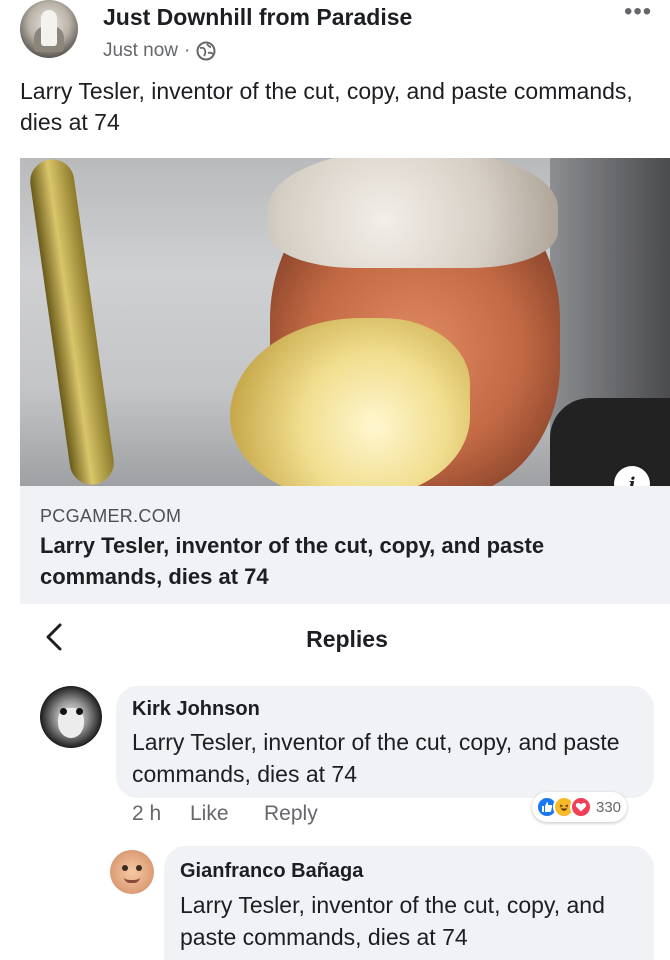 This screenshot has width=670, height=960. I want to click on page-avatar, so click(49, 29).